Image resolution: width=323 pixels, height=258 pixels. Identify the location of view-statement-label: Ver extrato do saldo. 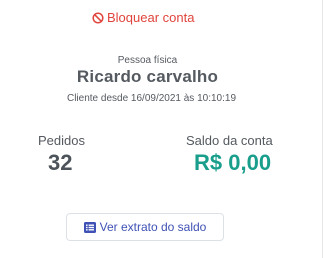
(153, 227).